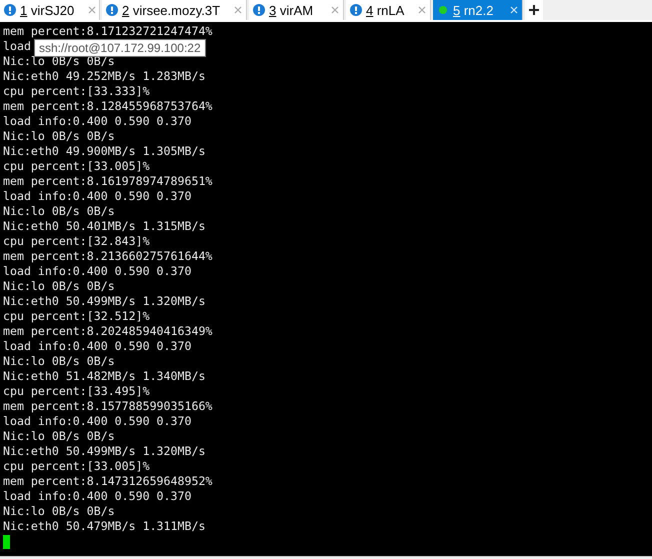 Image resolution: width=652 pixels, height=559 pixels. What do you see at coordinates (76, 241) in the screenshot?
I see `terminal-line: cpu percent:[32.843]%` at bounding box center [76, 241].